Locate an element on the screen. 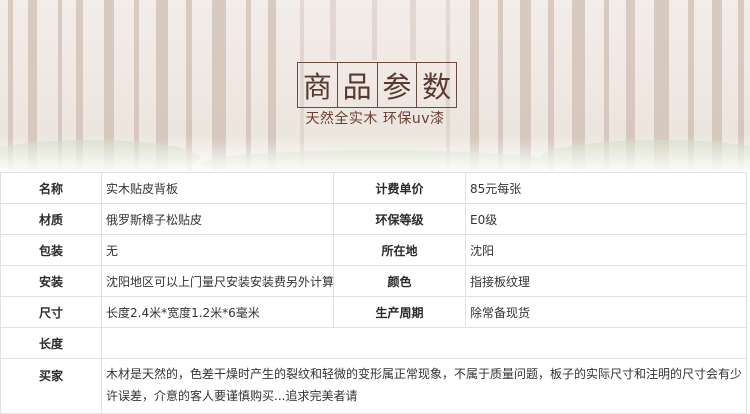  spec-value: 沈阳地区可以上门量尺安装安装费另外计算 is located at coordinates (217, 281).